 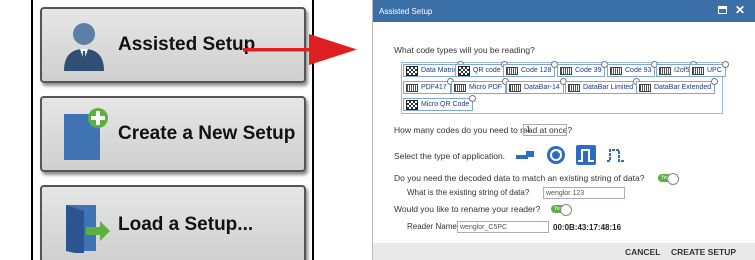 I want to click on dialog-title: Assisted Setup, so click(x=406, y=11).